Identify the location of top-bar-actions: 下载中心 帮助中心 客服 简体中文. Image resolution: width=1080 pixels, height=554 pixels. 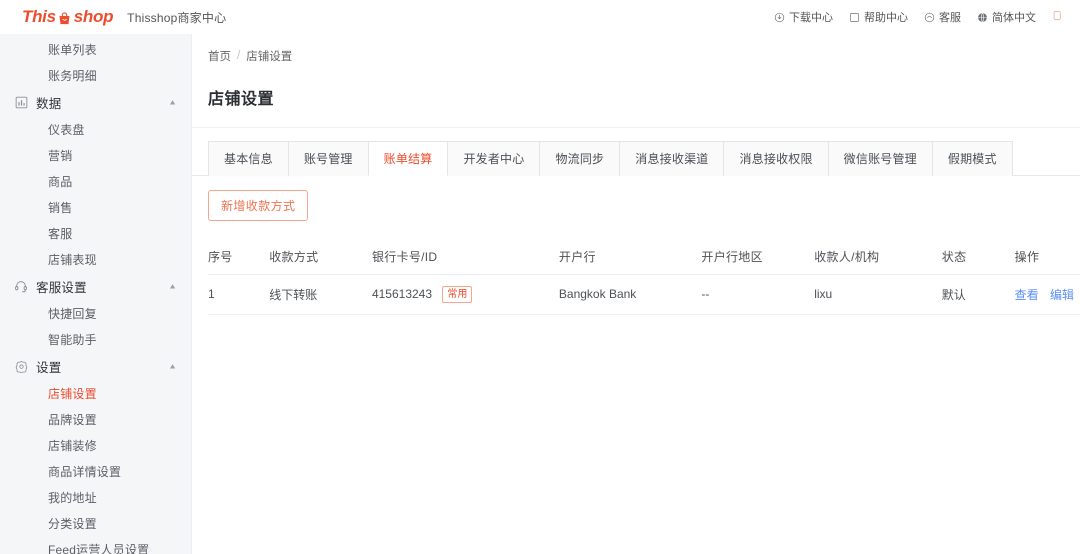
(922, 17).